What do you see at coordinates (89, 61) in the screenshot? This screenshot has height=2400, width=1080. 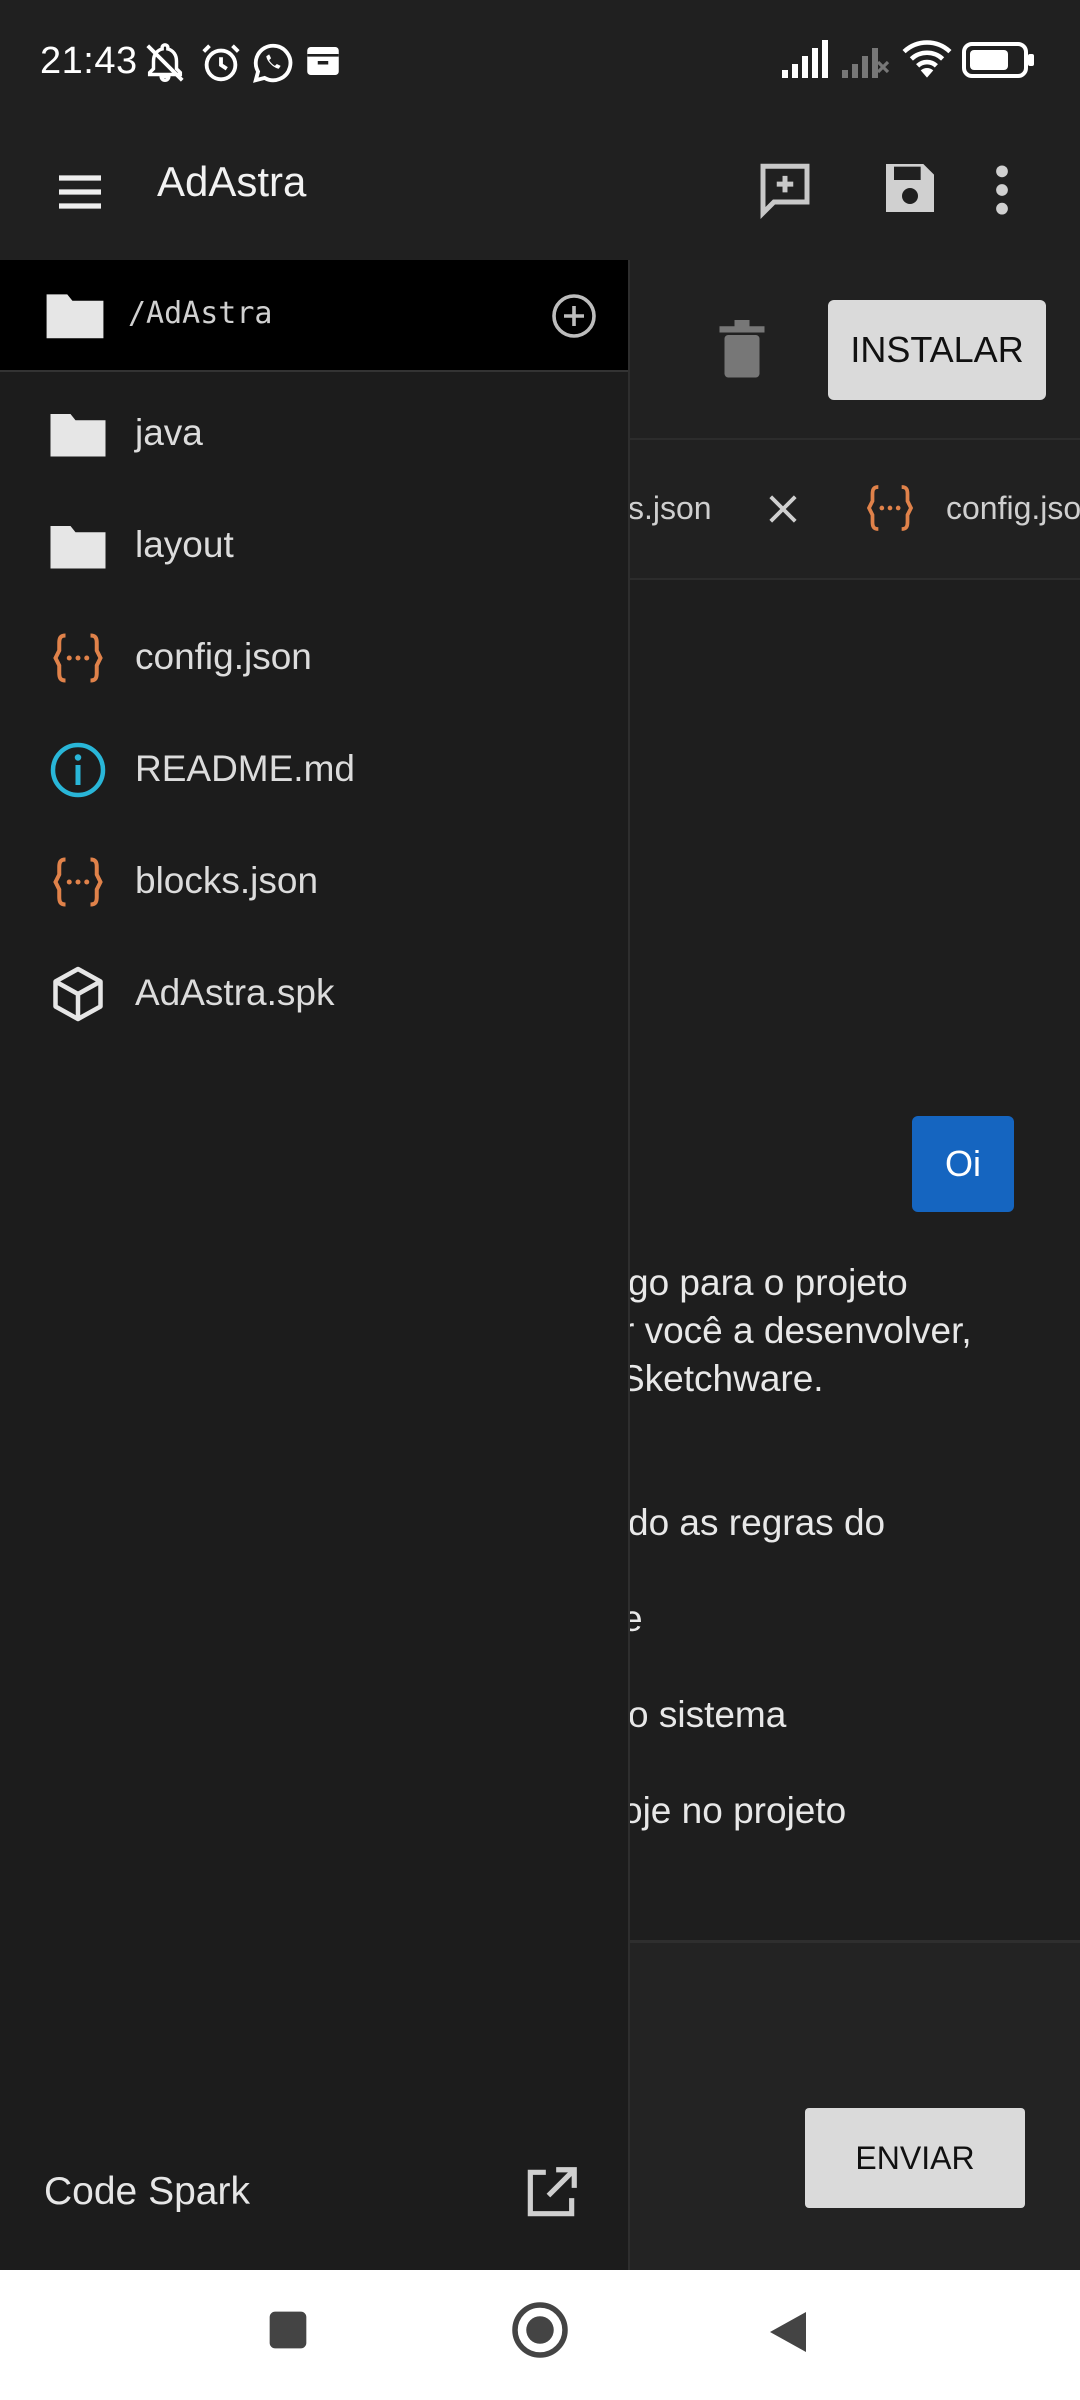 I see `status-time: 21:43` at bounding box center [89, 61].